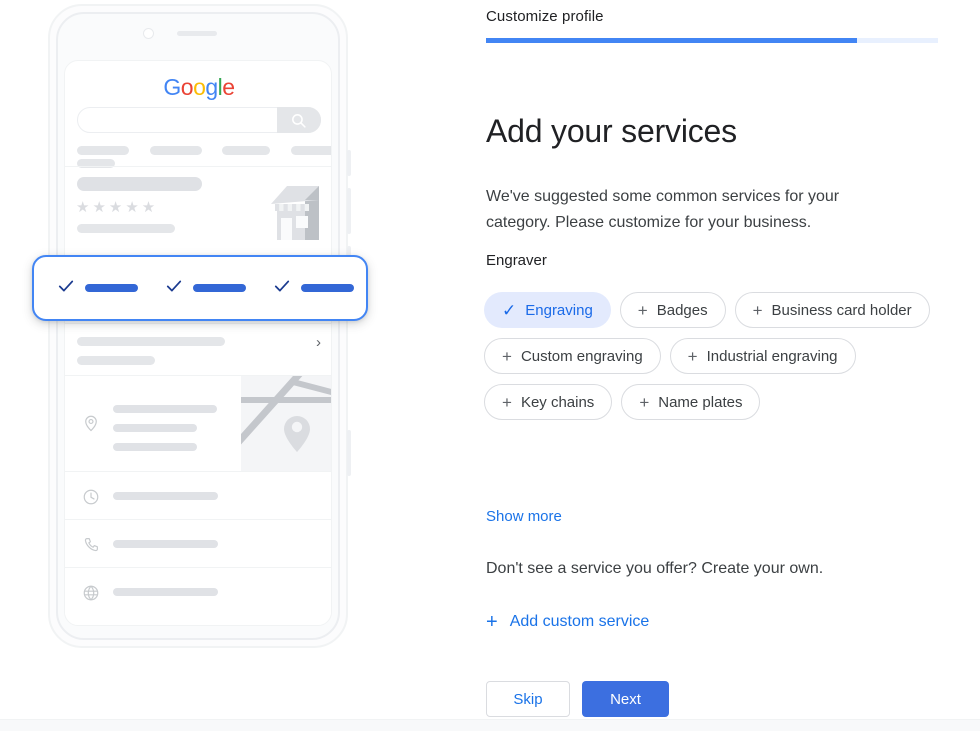 The width and height of the screenshot is (980, 731). I want to click on mock-business-title, so click(139, 184).